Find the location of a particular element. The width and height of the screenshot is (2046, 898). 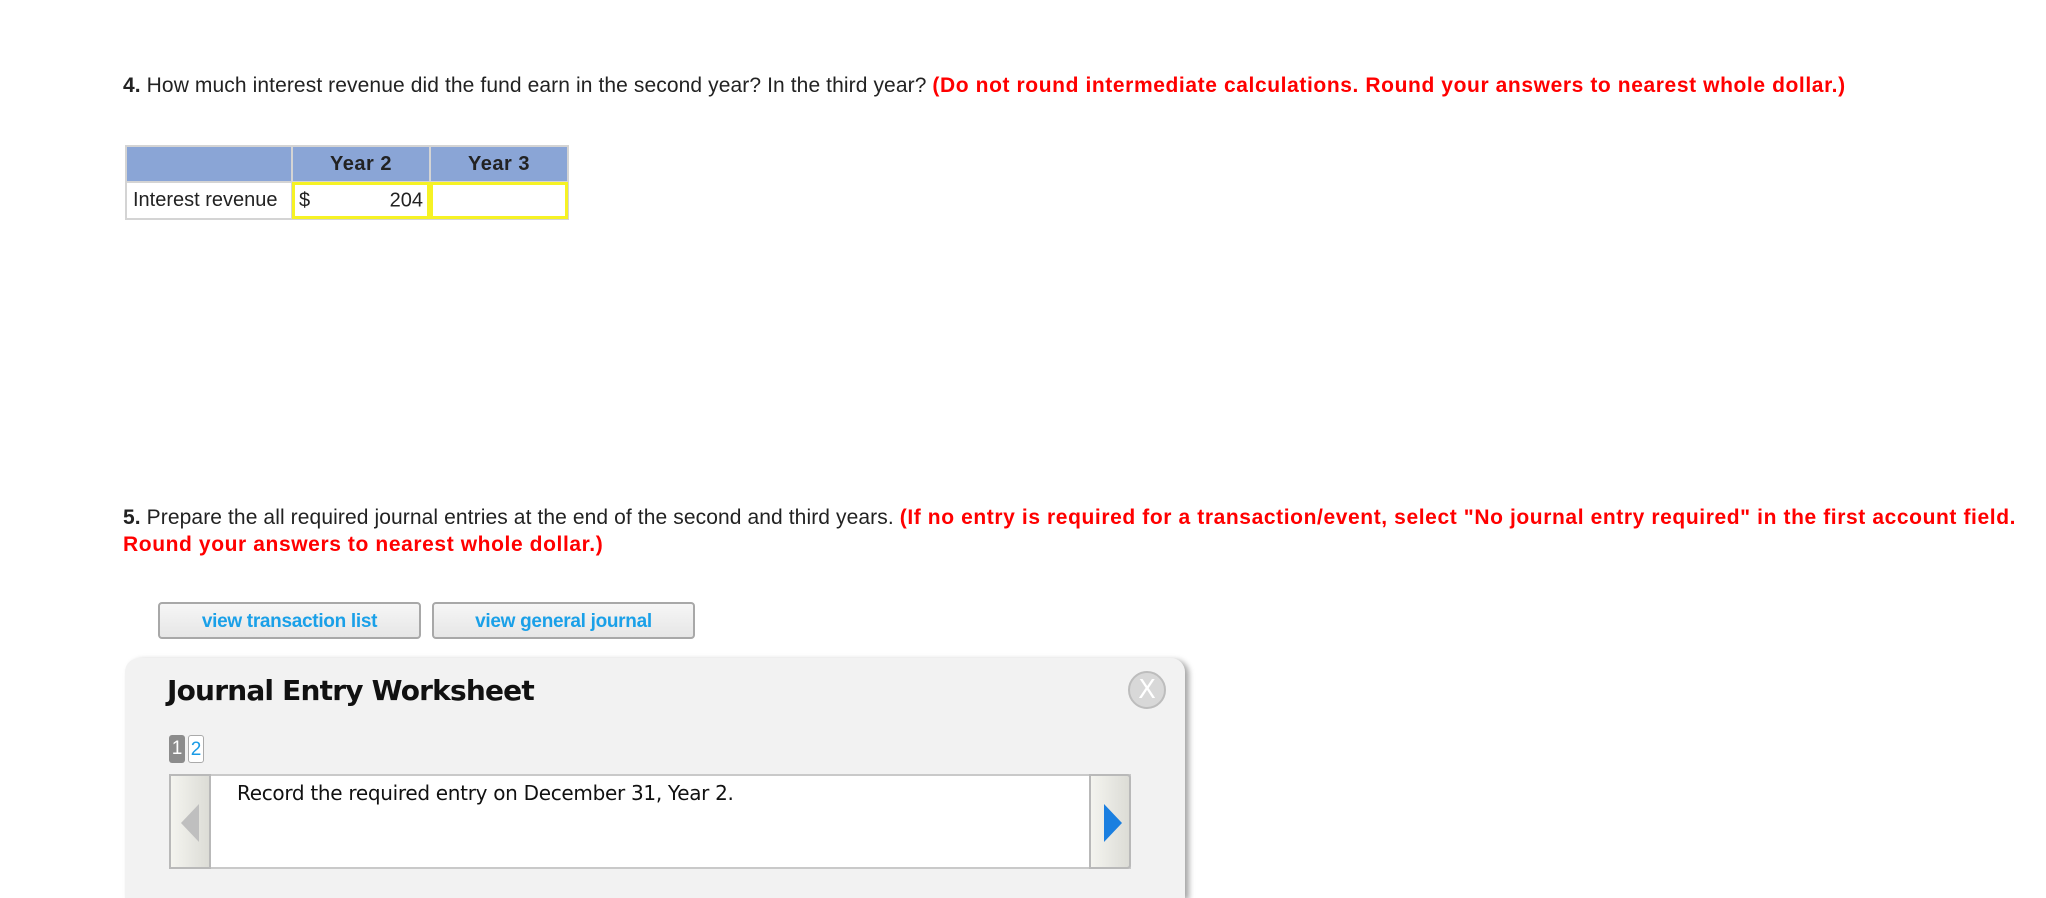

table-header-row: Year 2 Year 3 is located at coordinates (347, 164).